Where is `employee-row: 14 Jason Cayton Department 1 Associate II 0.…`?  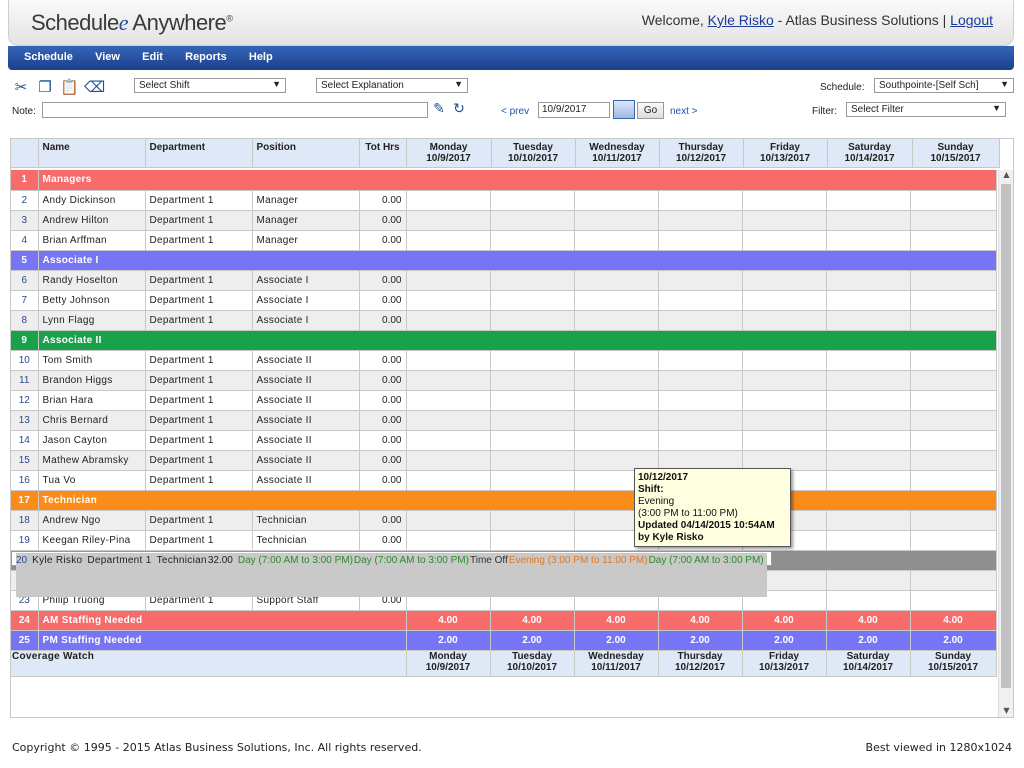 employee-row: 14 Jason Cayton Department 1 Associate II 0.… is located at coordinates (504, 440).